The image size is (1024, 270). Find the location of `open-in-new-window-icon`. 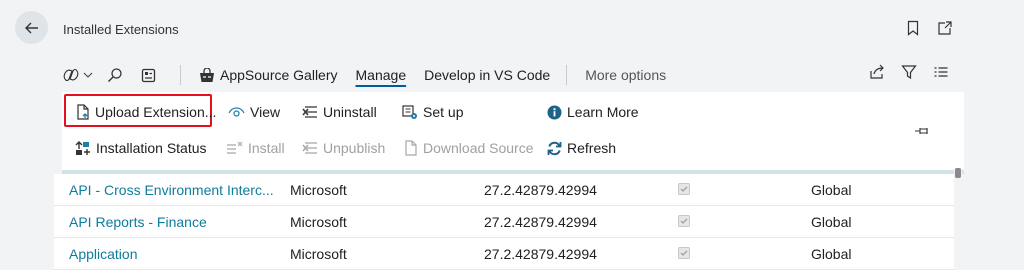

open-in-new-window-icon is located at coordinates (945, 28).